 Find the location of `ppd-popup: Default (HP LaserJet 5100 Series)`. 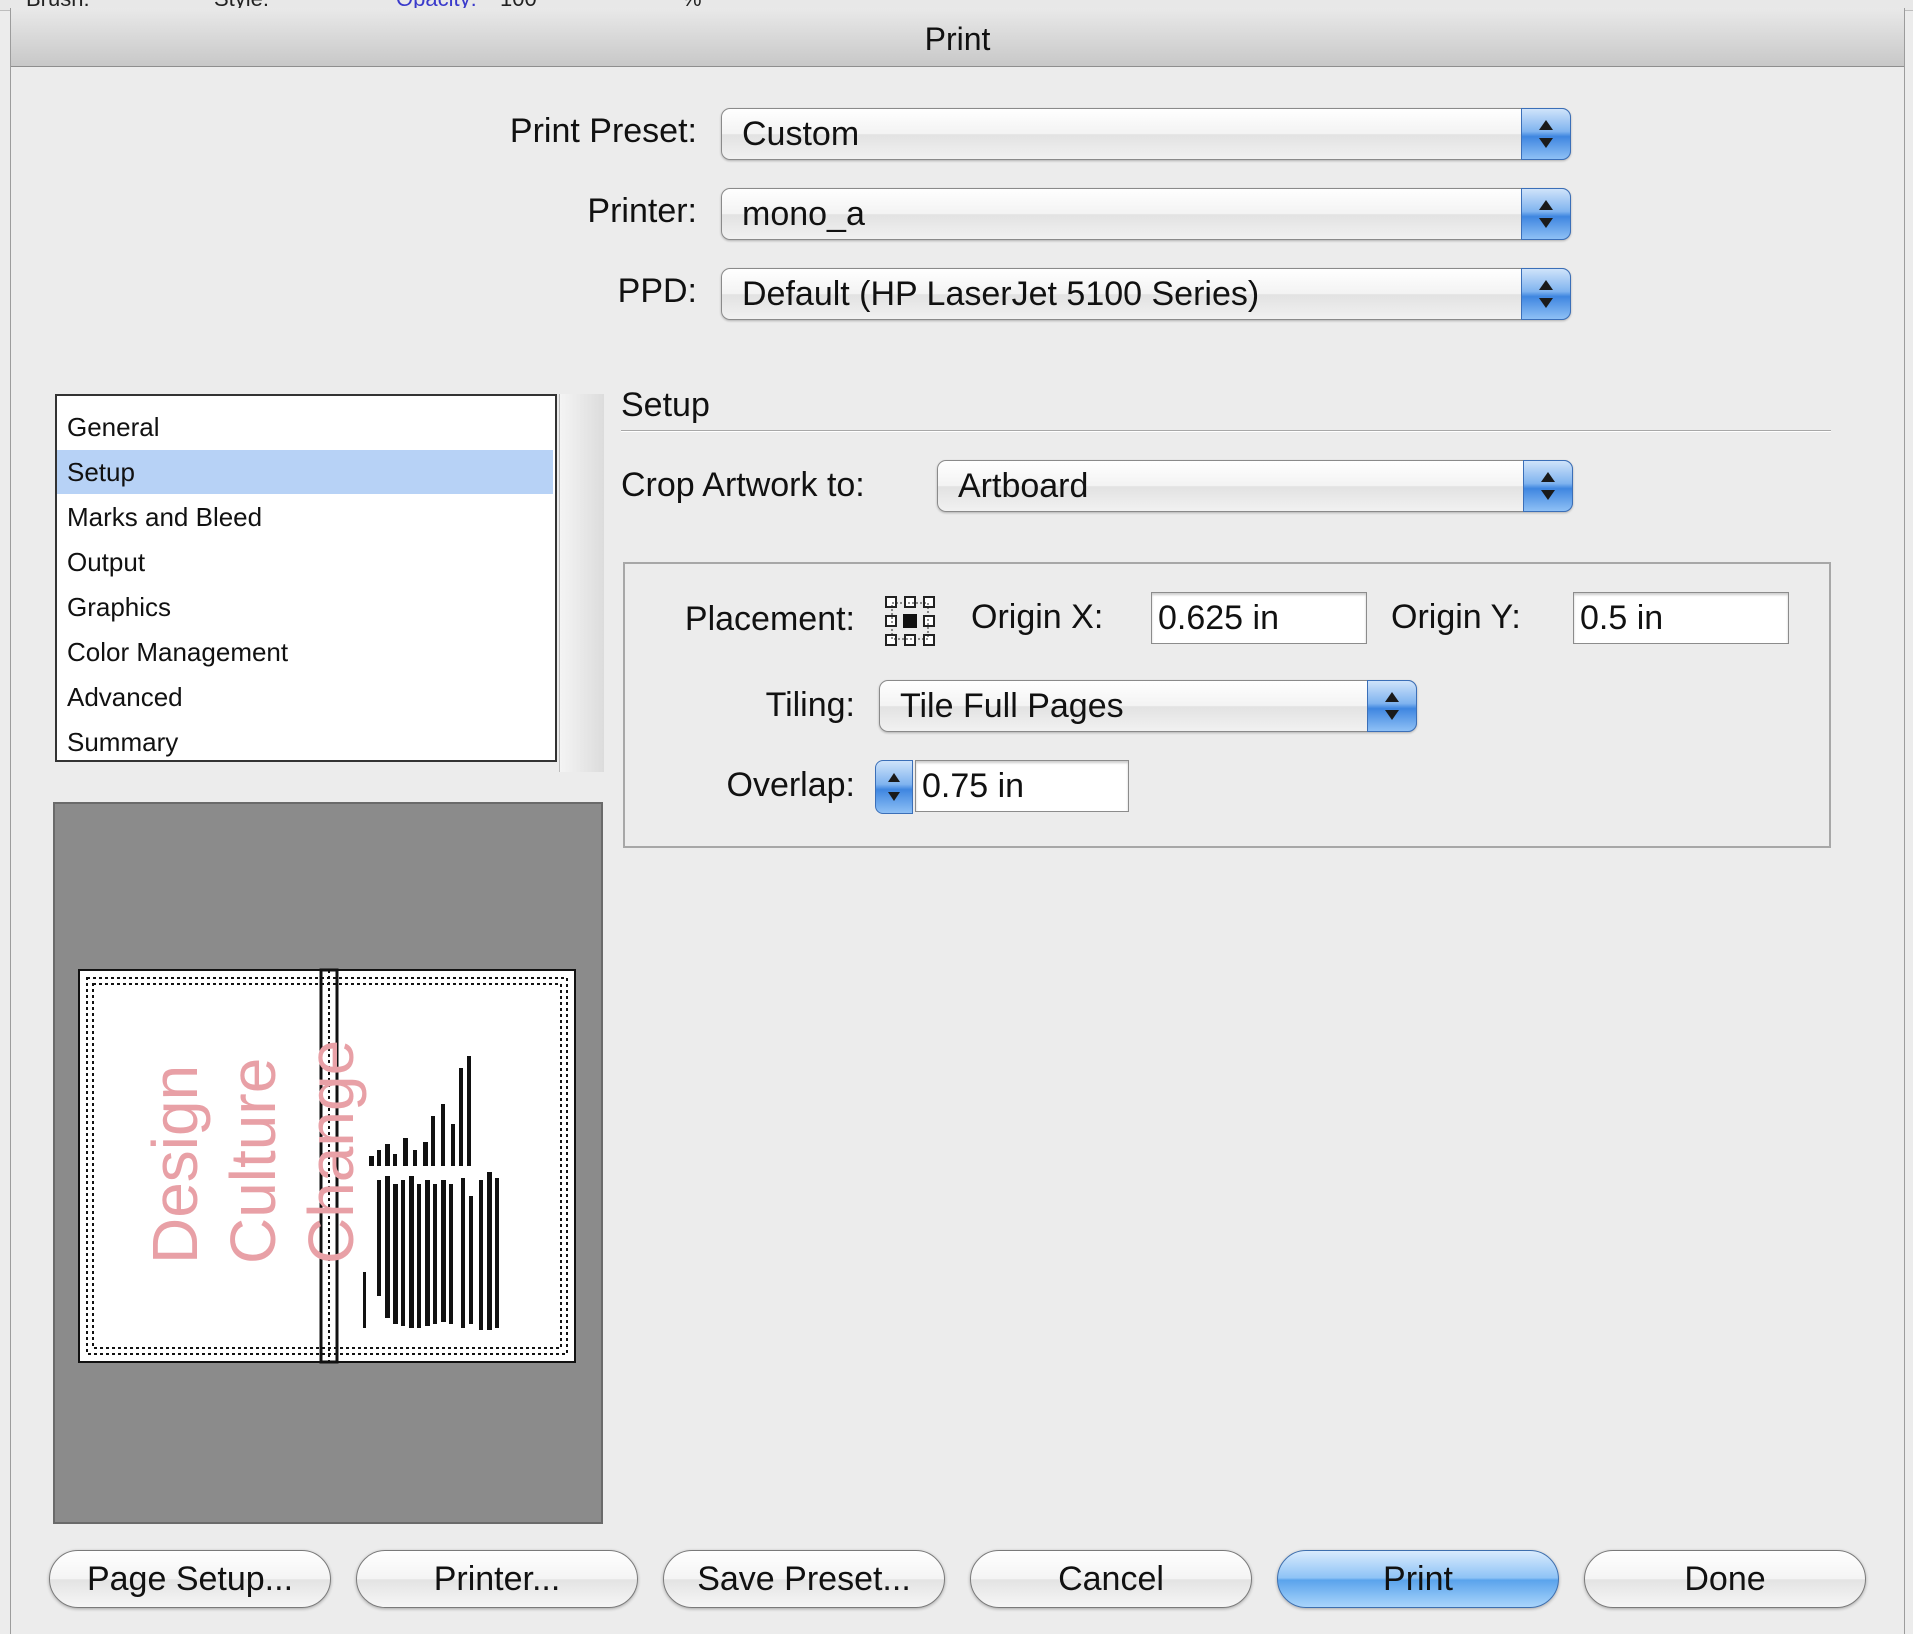

ppd-popup: Default (HP LaserJet 5100 Series) is located at coordinates (1146, 294).